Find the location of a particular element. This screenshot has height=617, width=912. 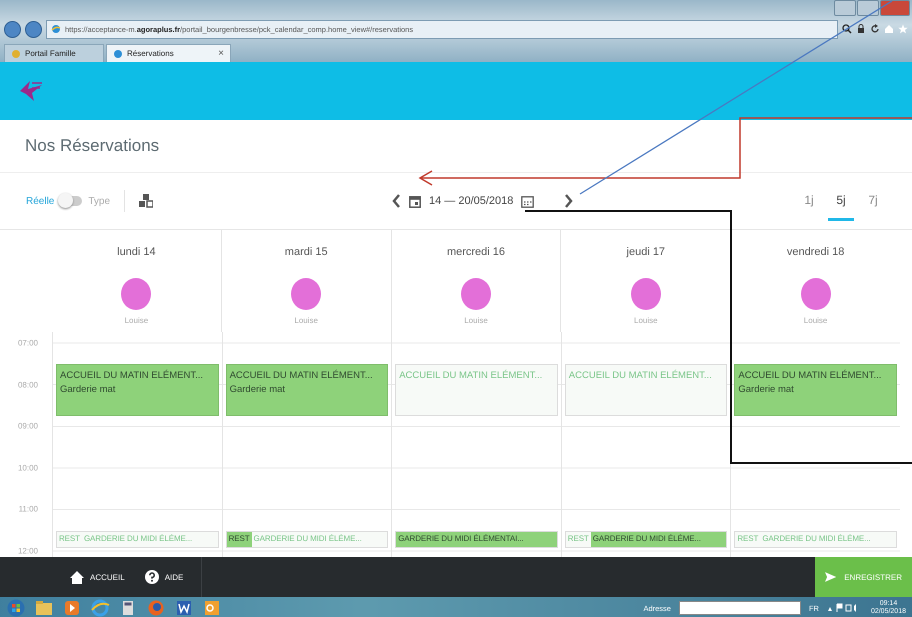

close-tab-icon: × is located at coordinates (221, 53).